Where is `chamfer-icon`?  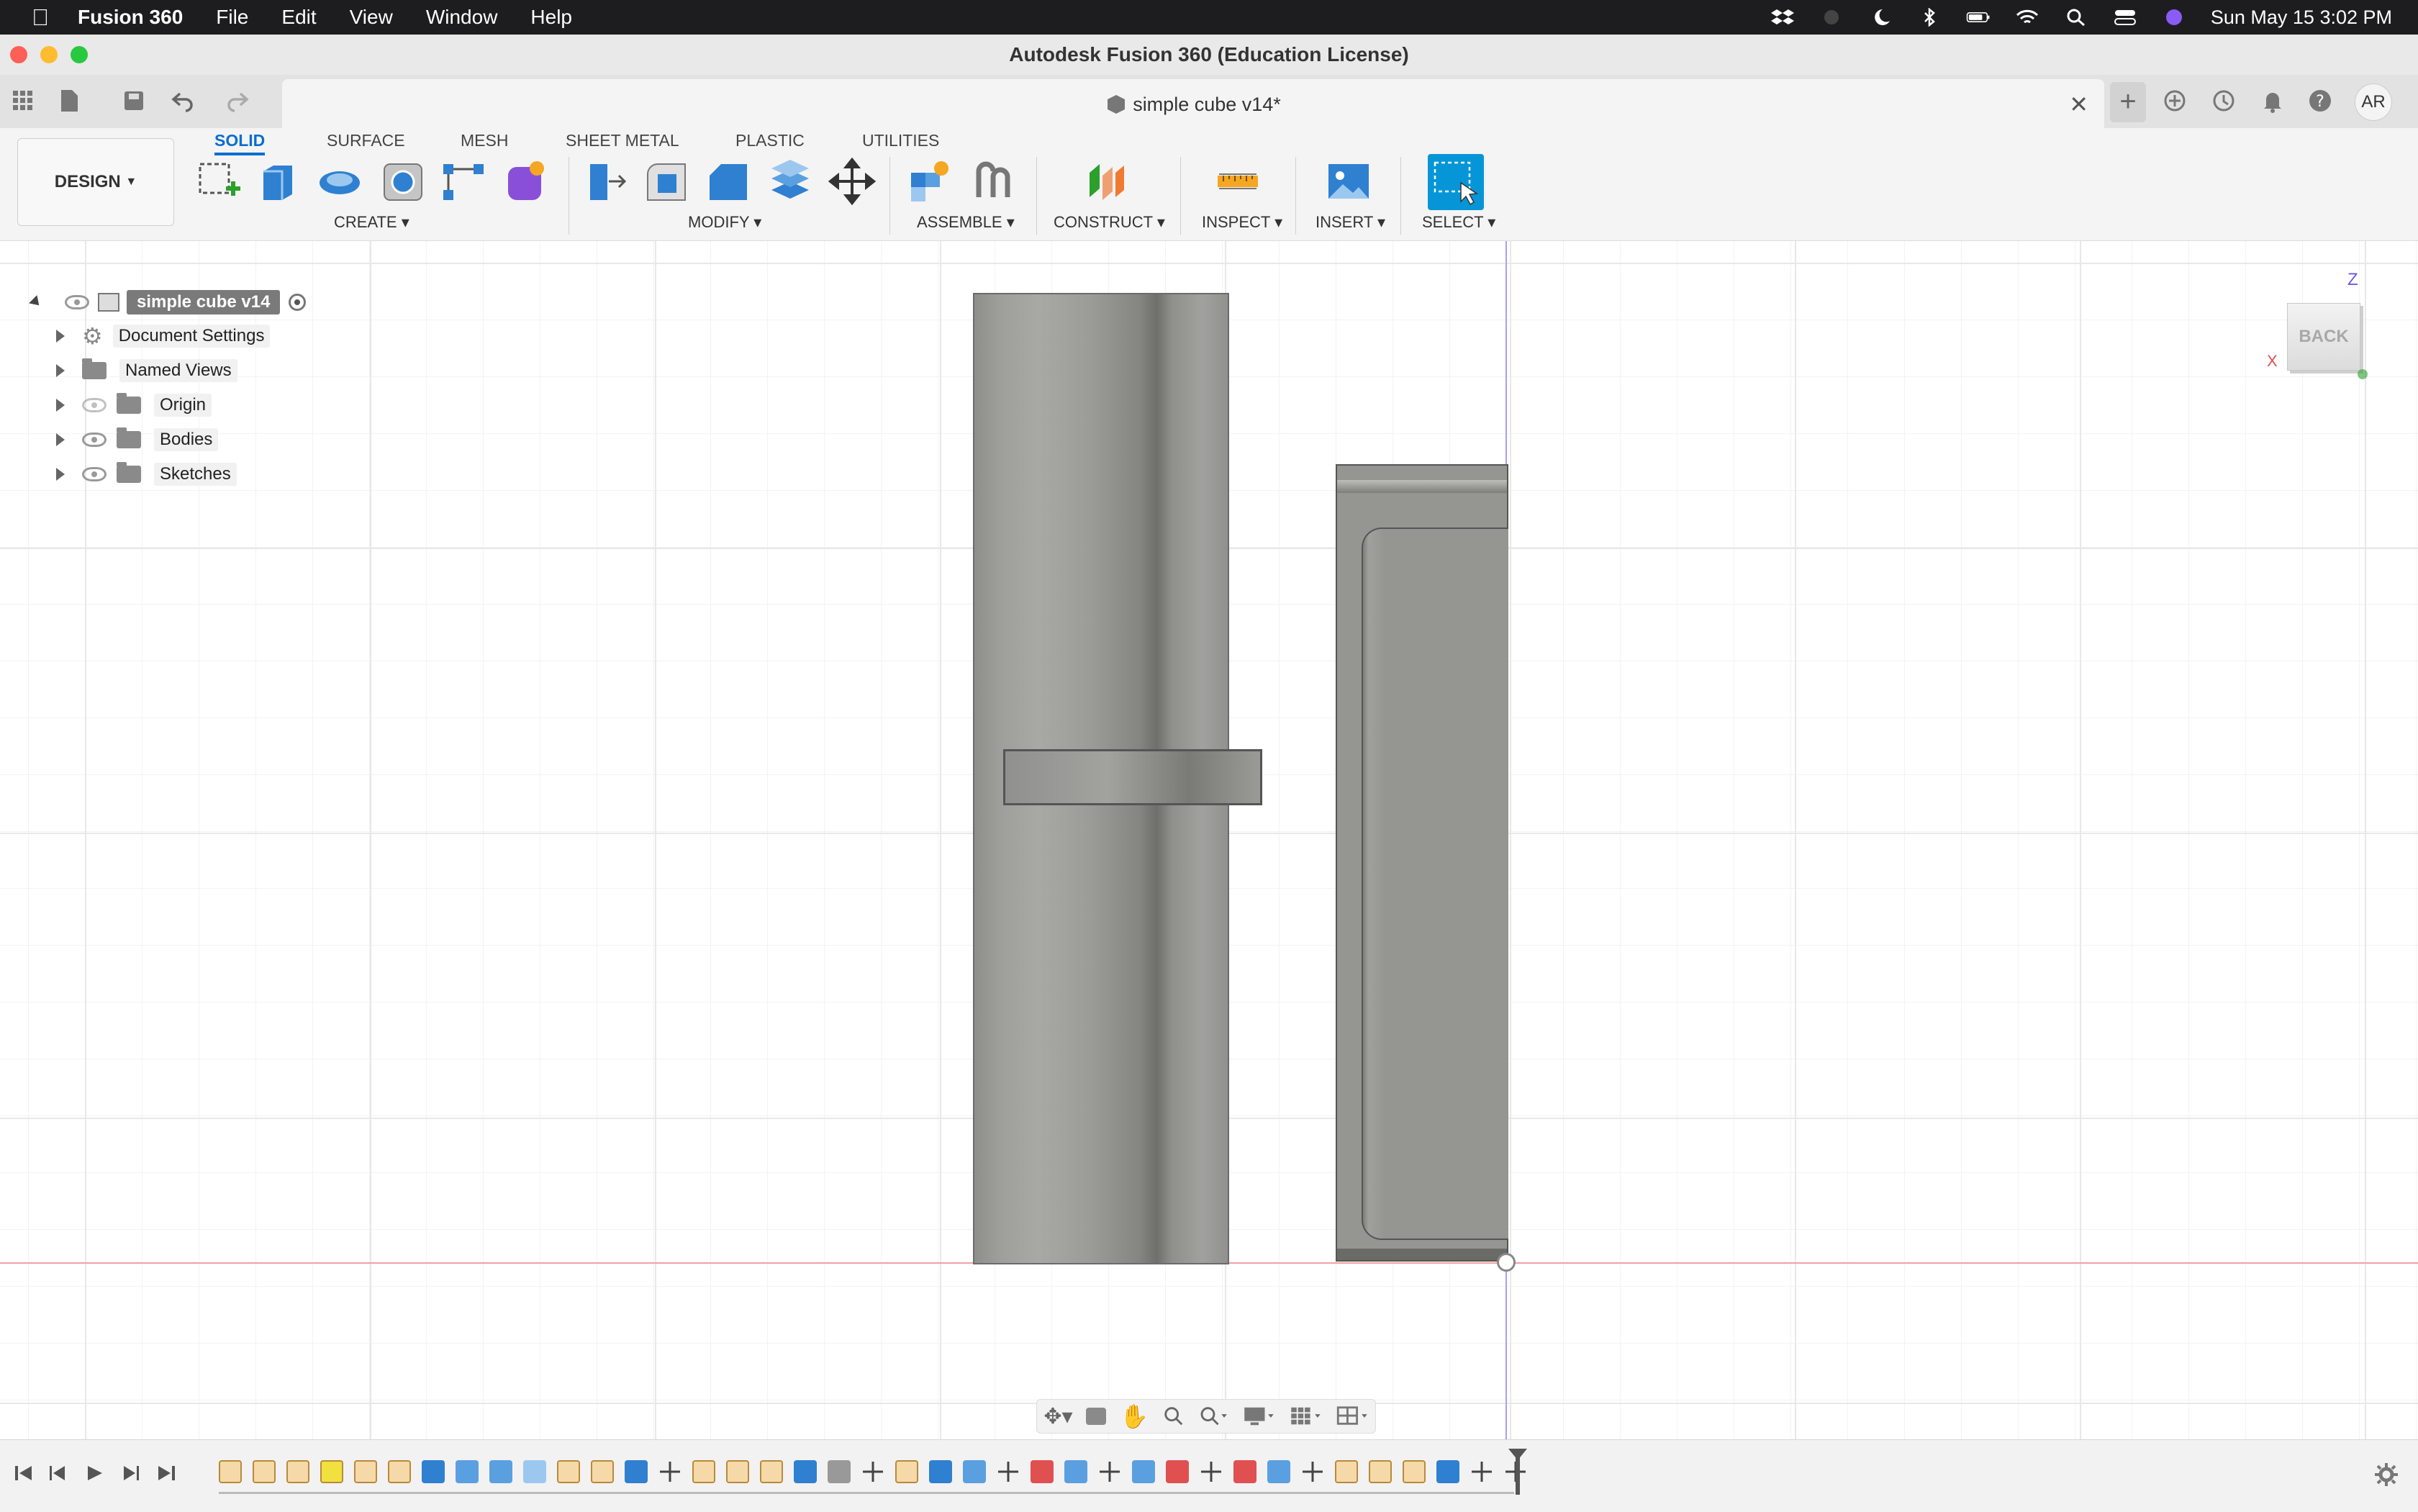
chamfer-icon is located at coordinates (728, 182).